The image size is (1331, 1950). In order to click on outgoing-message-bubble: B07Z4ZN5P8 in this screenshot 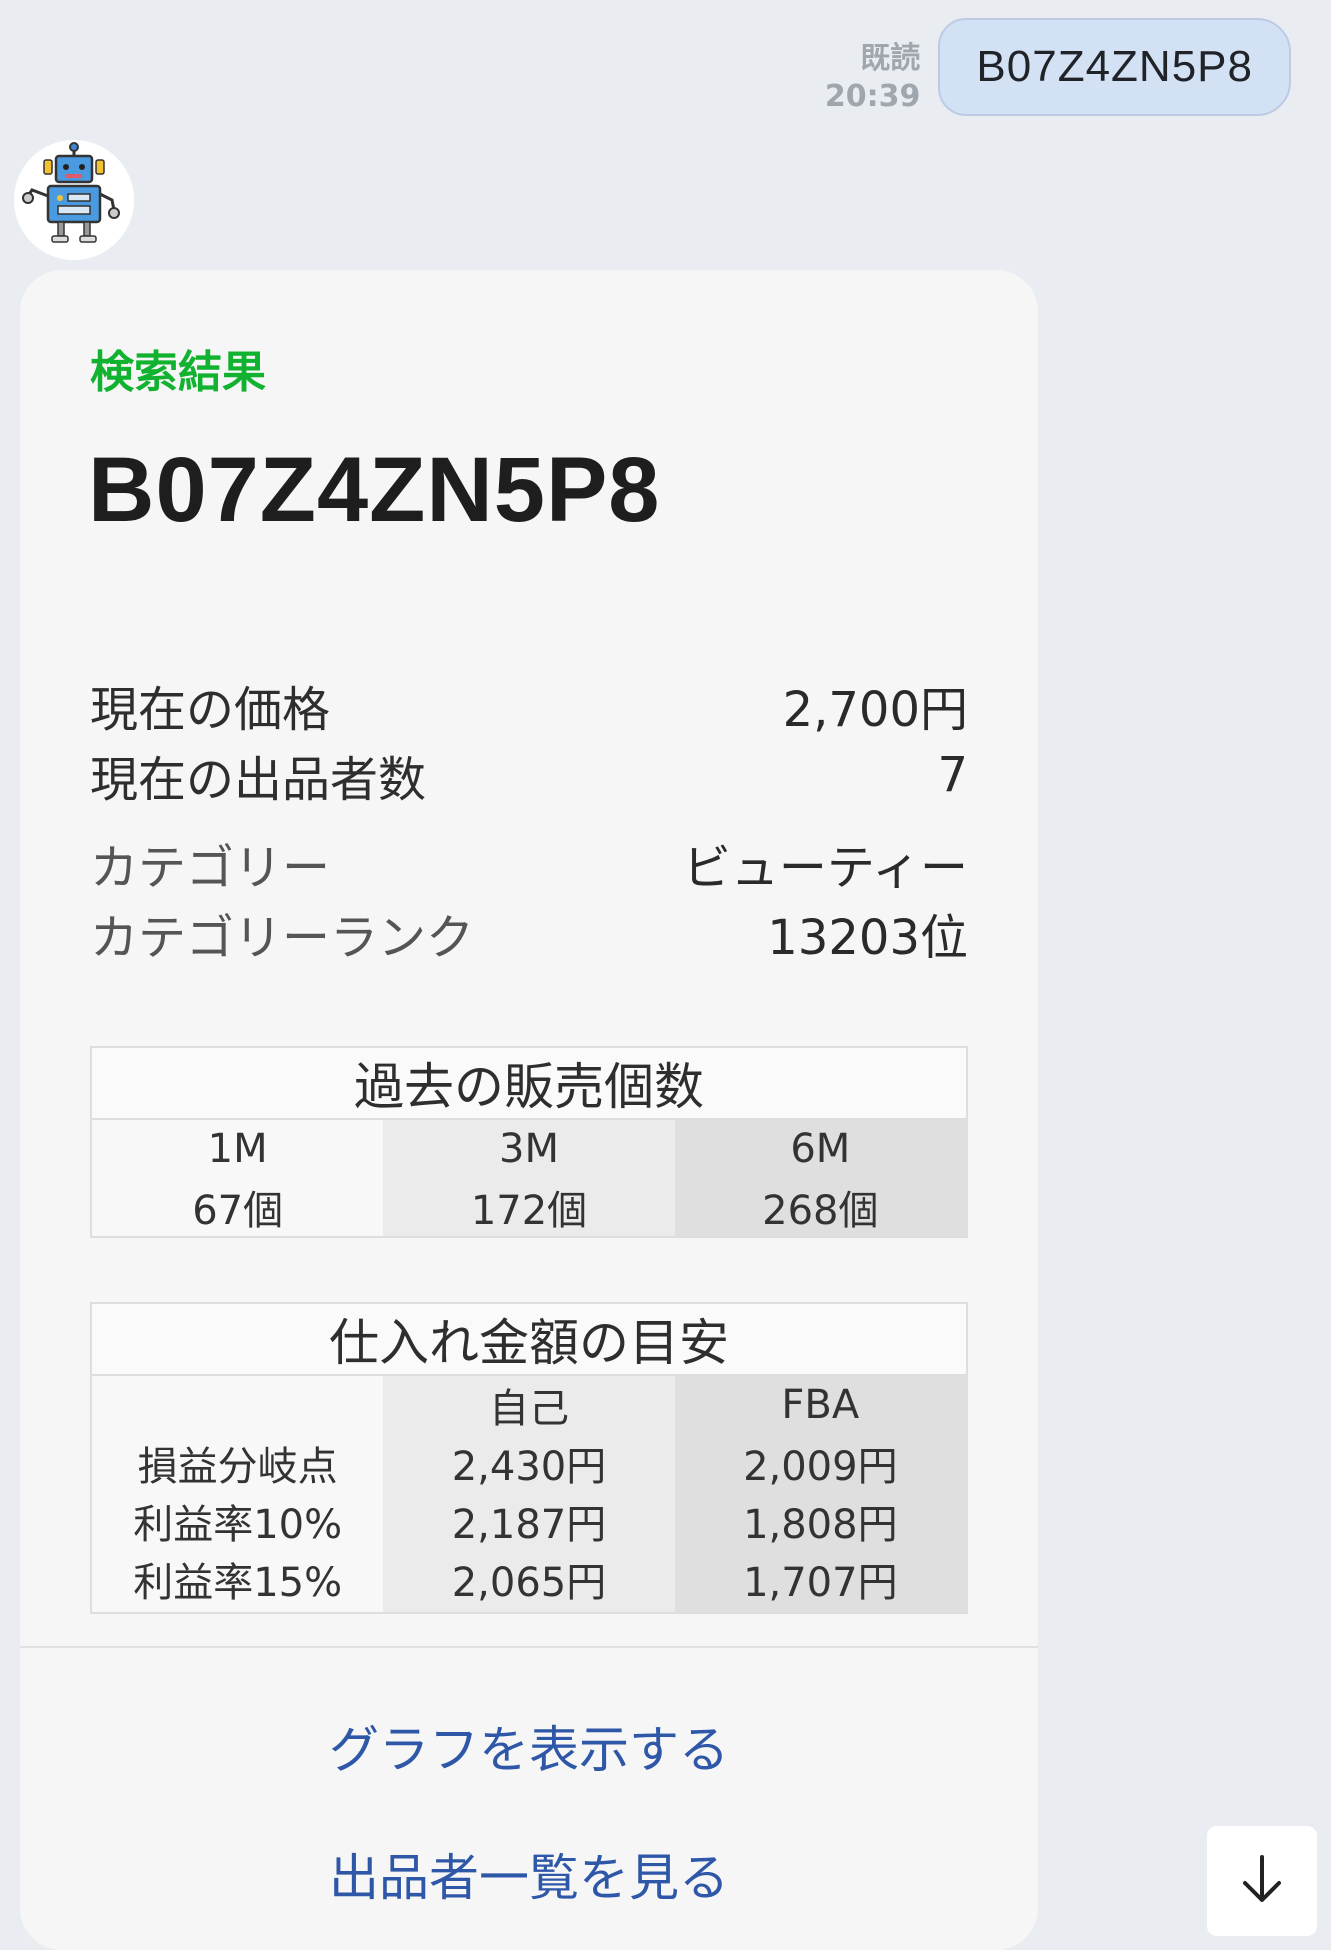, I will do `click(1114, 67)`.